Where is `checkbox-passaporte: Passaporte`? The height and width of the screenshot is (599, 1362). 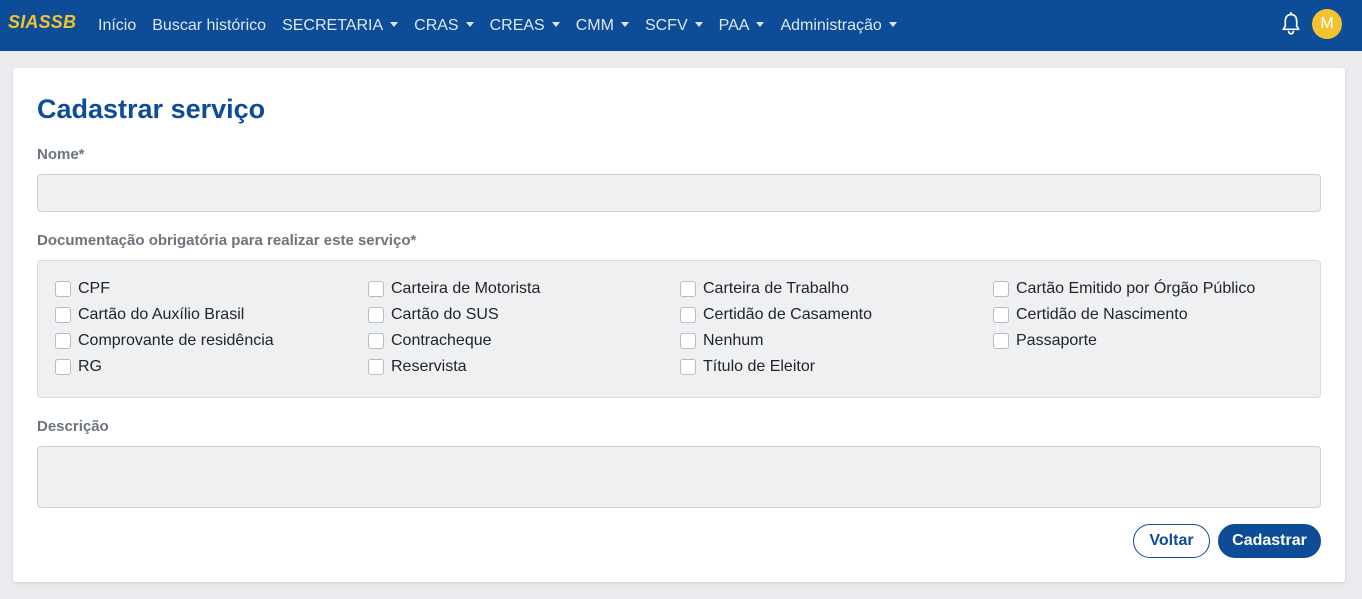 checkbox-passaporte: Passaporte is located at coordinates (1045, 341).